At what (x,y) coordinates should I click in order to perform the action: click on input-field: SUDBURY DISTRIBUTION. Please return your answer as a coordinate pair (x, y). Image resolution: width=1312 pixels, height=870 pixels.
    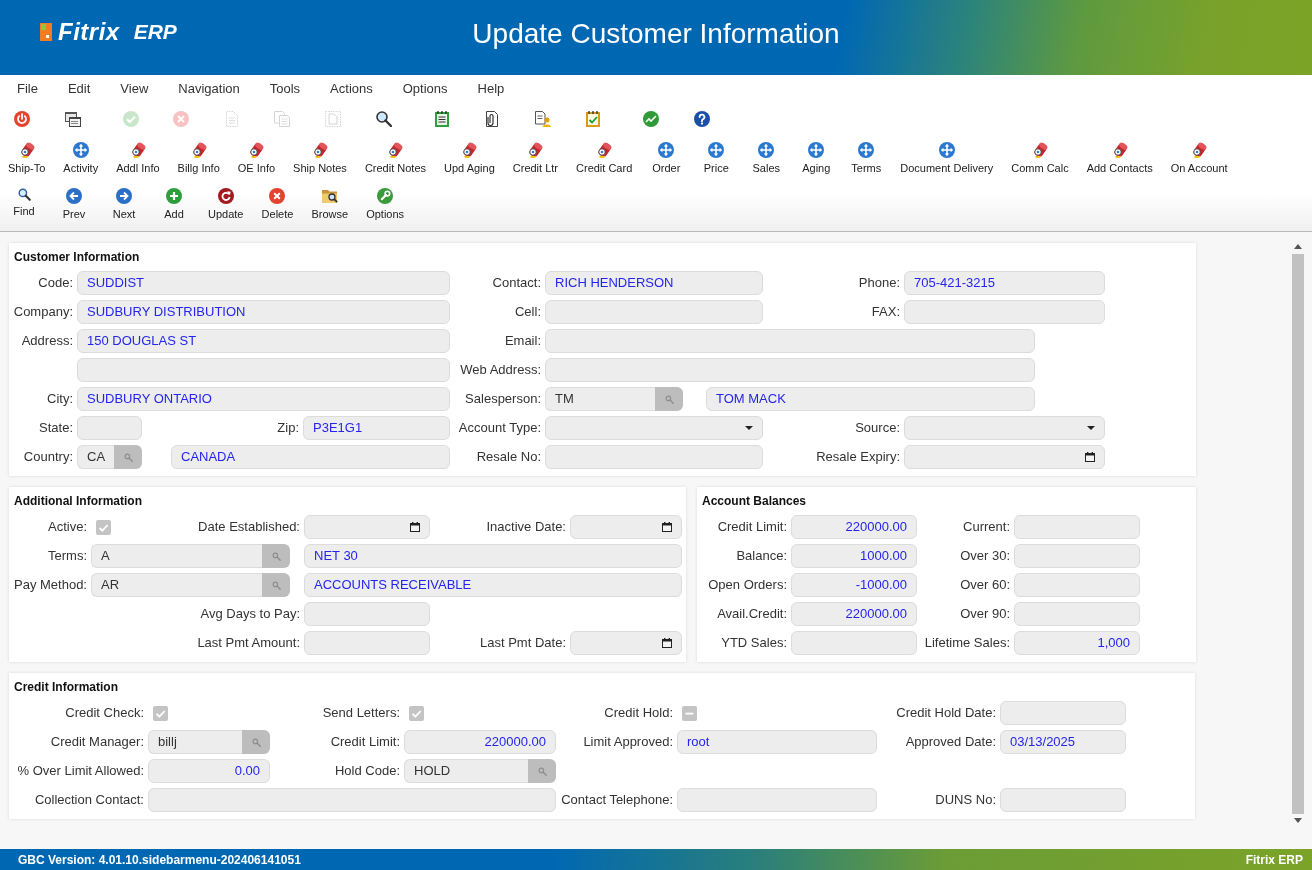
    Looking at the image, I should click on (263, 312).